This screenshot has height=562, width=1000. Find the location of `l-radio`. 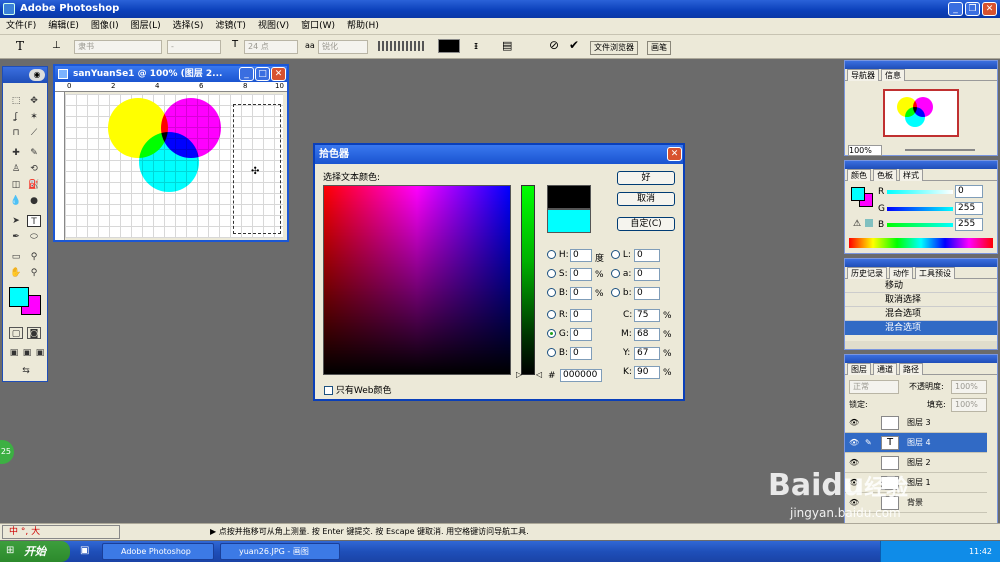

l-radio is located at coordinates (615, 254).